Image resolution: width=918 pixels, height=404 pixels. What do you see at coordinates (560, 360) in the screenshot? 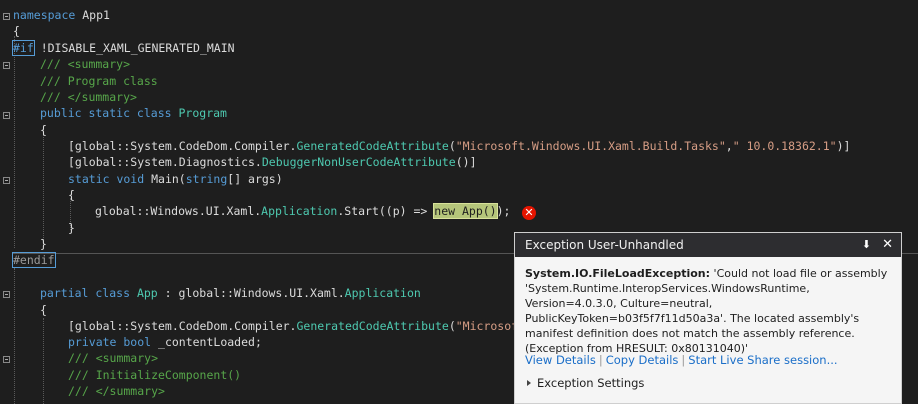
I see `view-details-link: View Details` at bounding box center [560, 360].